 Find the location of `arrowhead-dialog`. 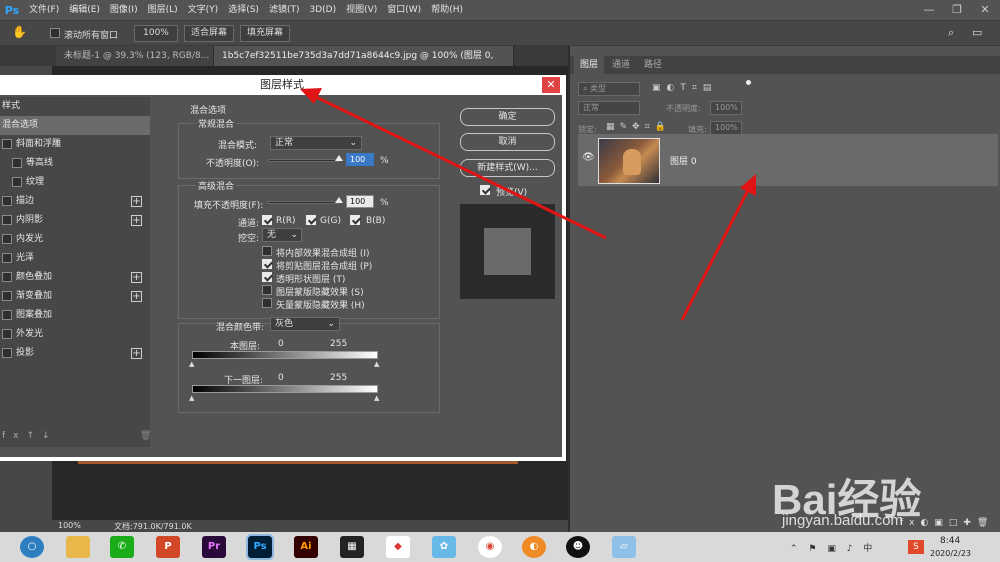

arrowhead-dialog is located at coordinates (311, 96).